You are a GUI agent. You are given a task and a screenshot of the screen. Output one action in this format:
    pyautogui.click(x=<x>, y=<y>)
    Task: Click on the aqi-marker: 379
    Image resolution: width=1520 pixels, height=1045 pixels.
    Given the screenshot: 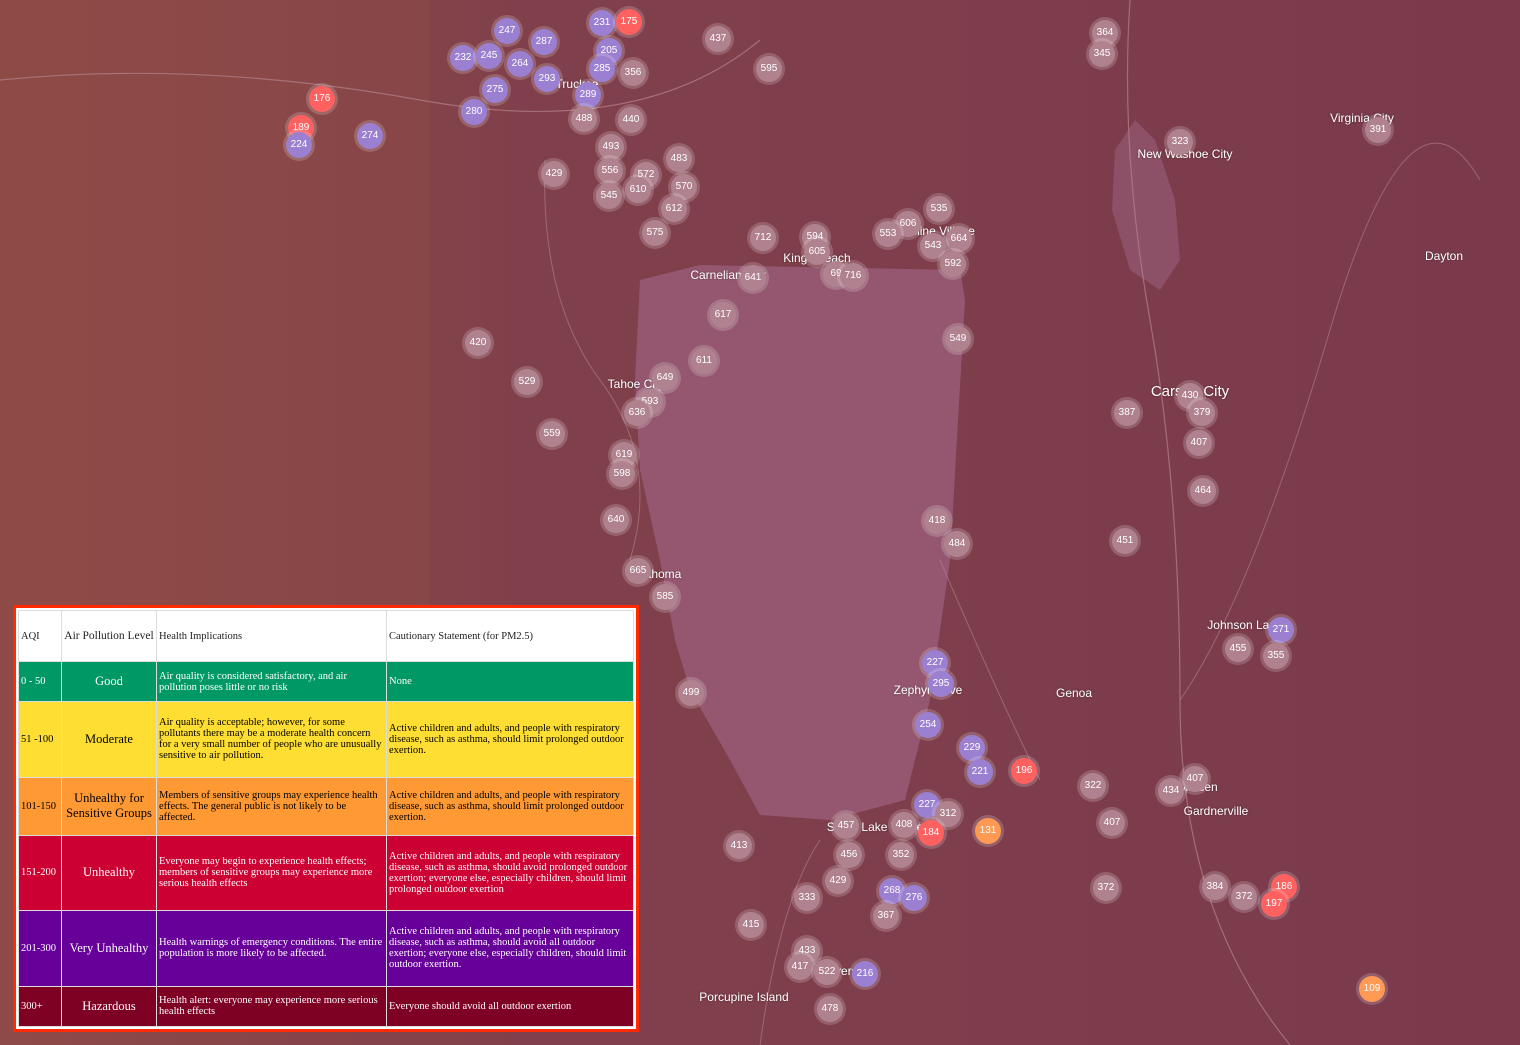 What is the action you would take?
    pyautogui.click(x=1202, y=413)
    